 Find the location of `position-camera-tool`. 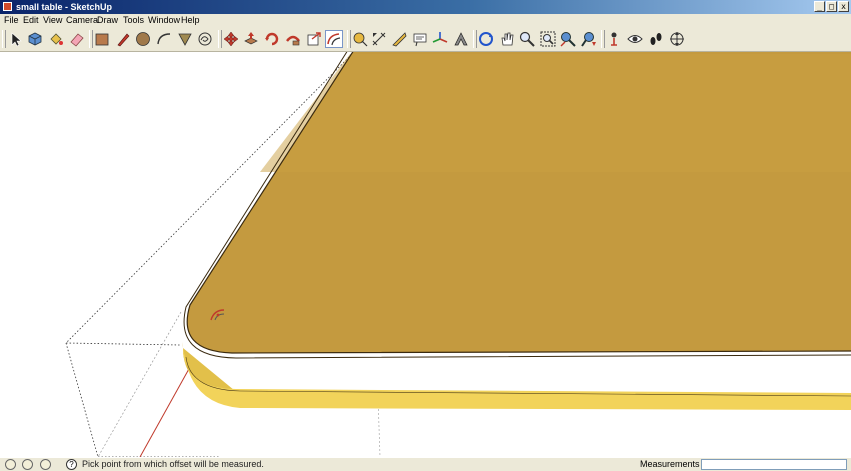

position-camera-tool is located at coordinates (614, 39).